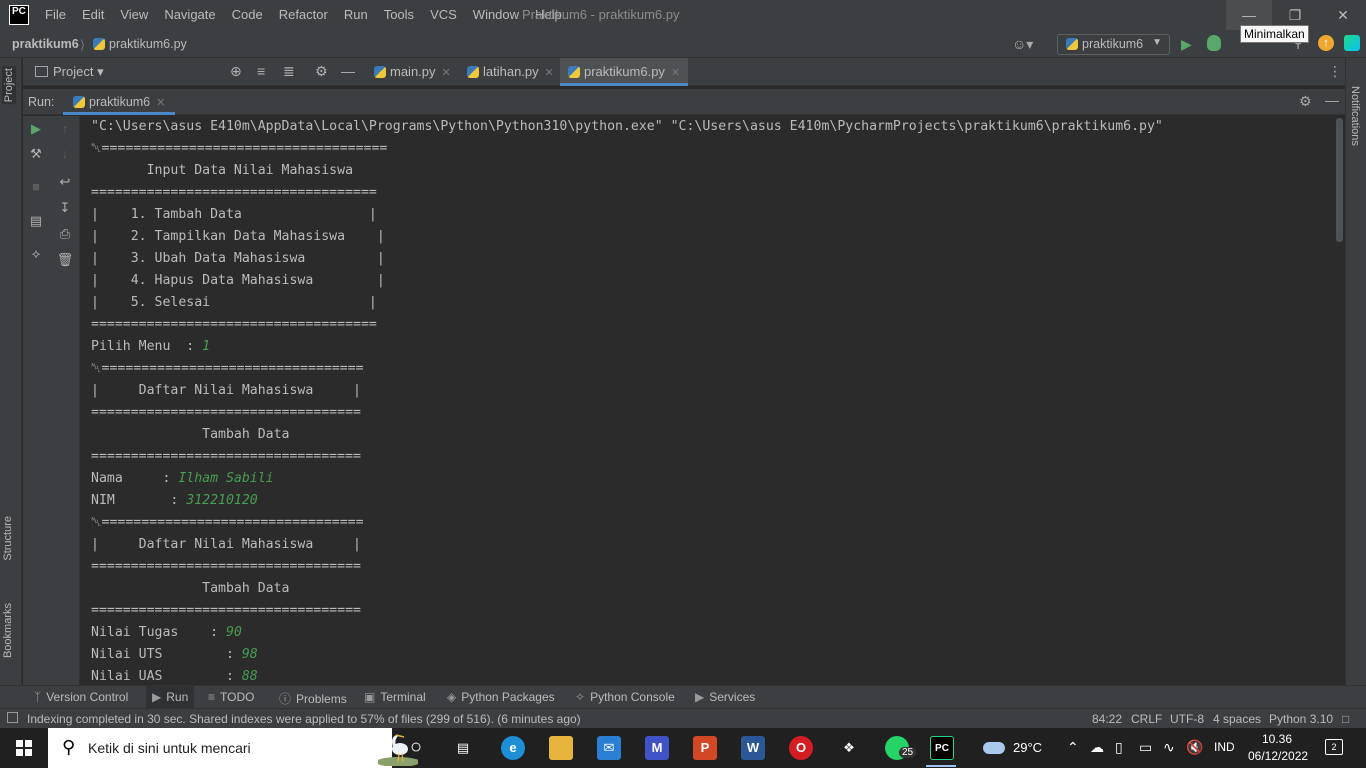  What do you see at coordinates (8, 538) in the screenshot?
I see `tool-tab-structure: Structure` at bounding box center [8, 538].